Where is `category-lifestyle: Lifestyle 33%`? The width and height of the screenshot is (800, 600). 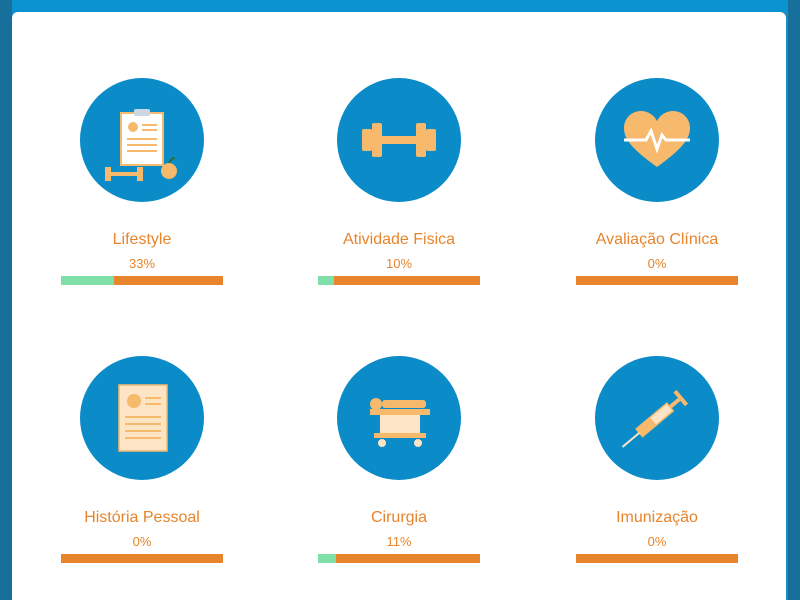 category-lifestyle: Lifestyle 33% is located at coordinates (142, 193).